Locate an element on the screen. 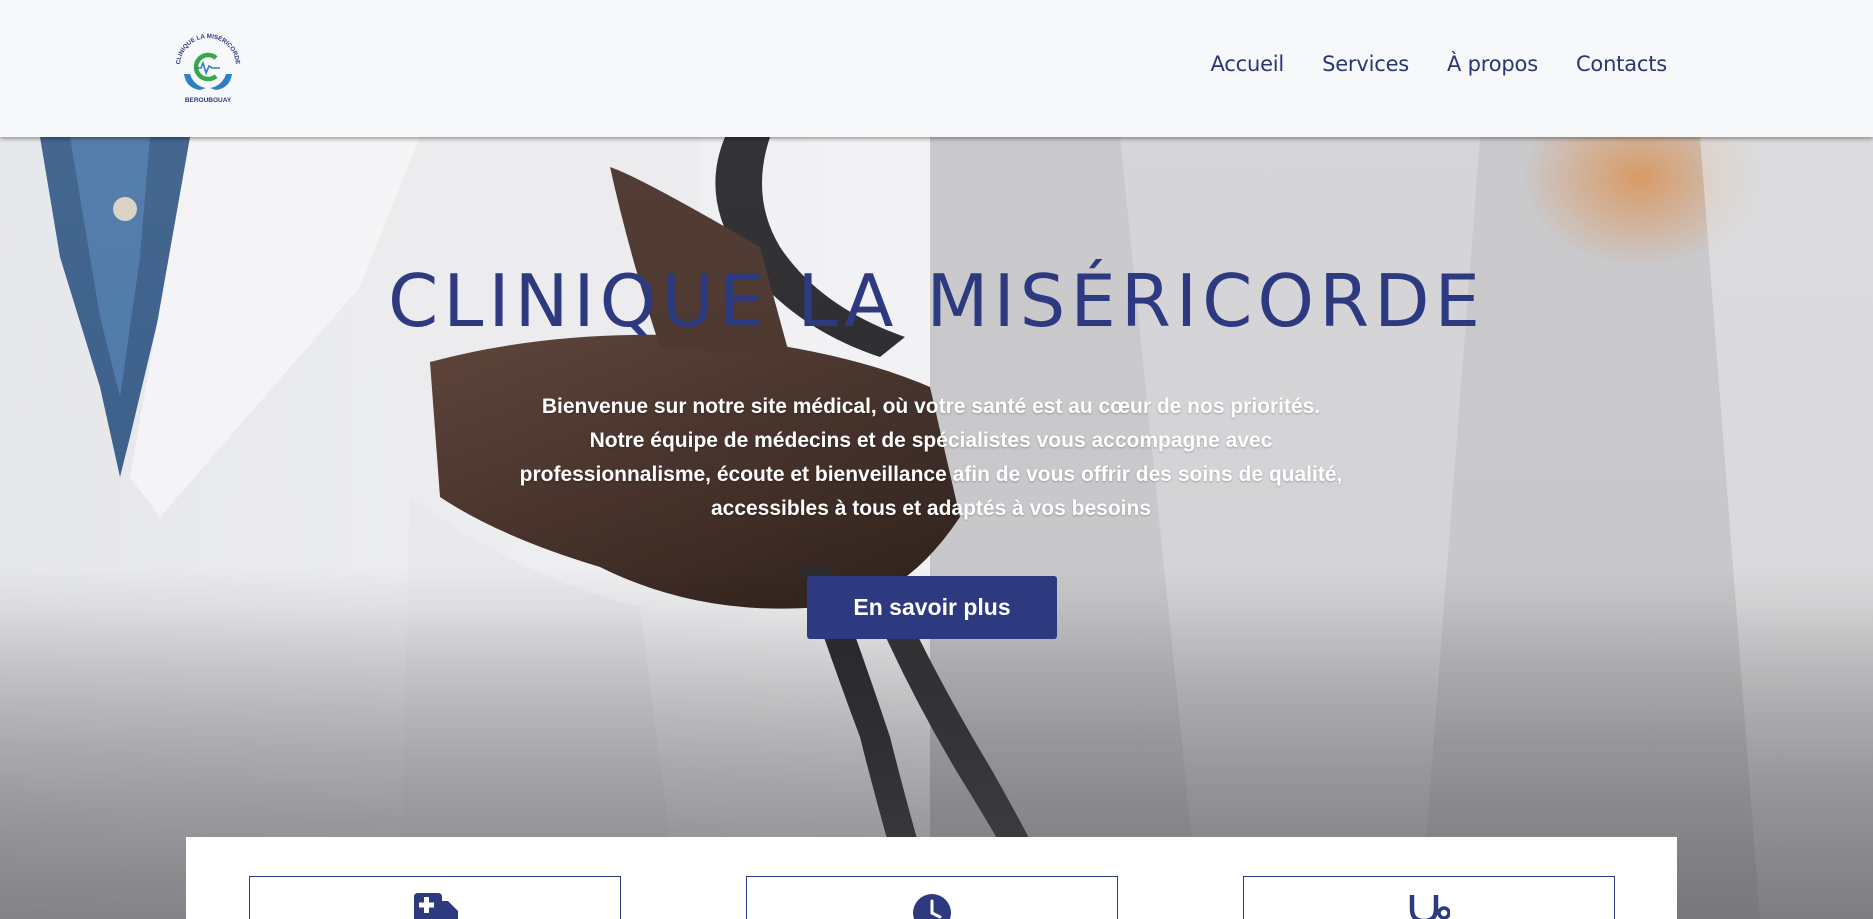 The image size is (1873, 919). nav-item-contacts: Contacts is located at coordinates (1621, 64).